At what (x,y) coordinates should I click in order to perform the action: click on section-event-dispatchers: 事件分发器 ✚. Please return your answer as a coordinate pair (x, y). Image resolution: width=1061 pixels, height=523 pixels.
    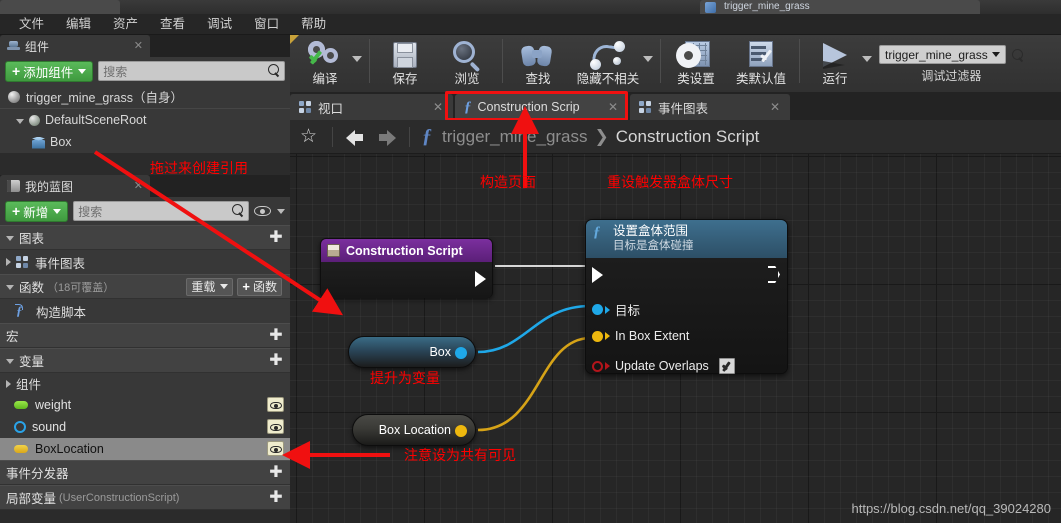
    Looking at the image, I should click on (145, 472).